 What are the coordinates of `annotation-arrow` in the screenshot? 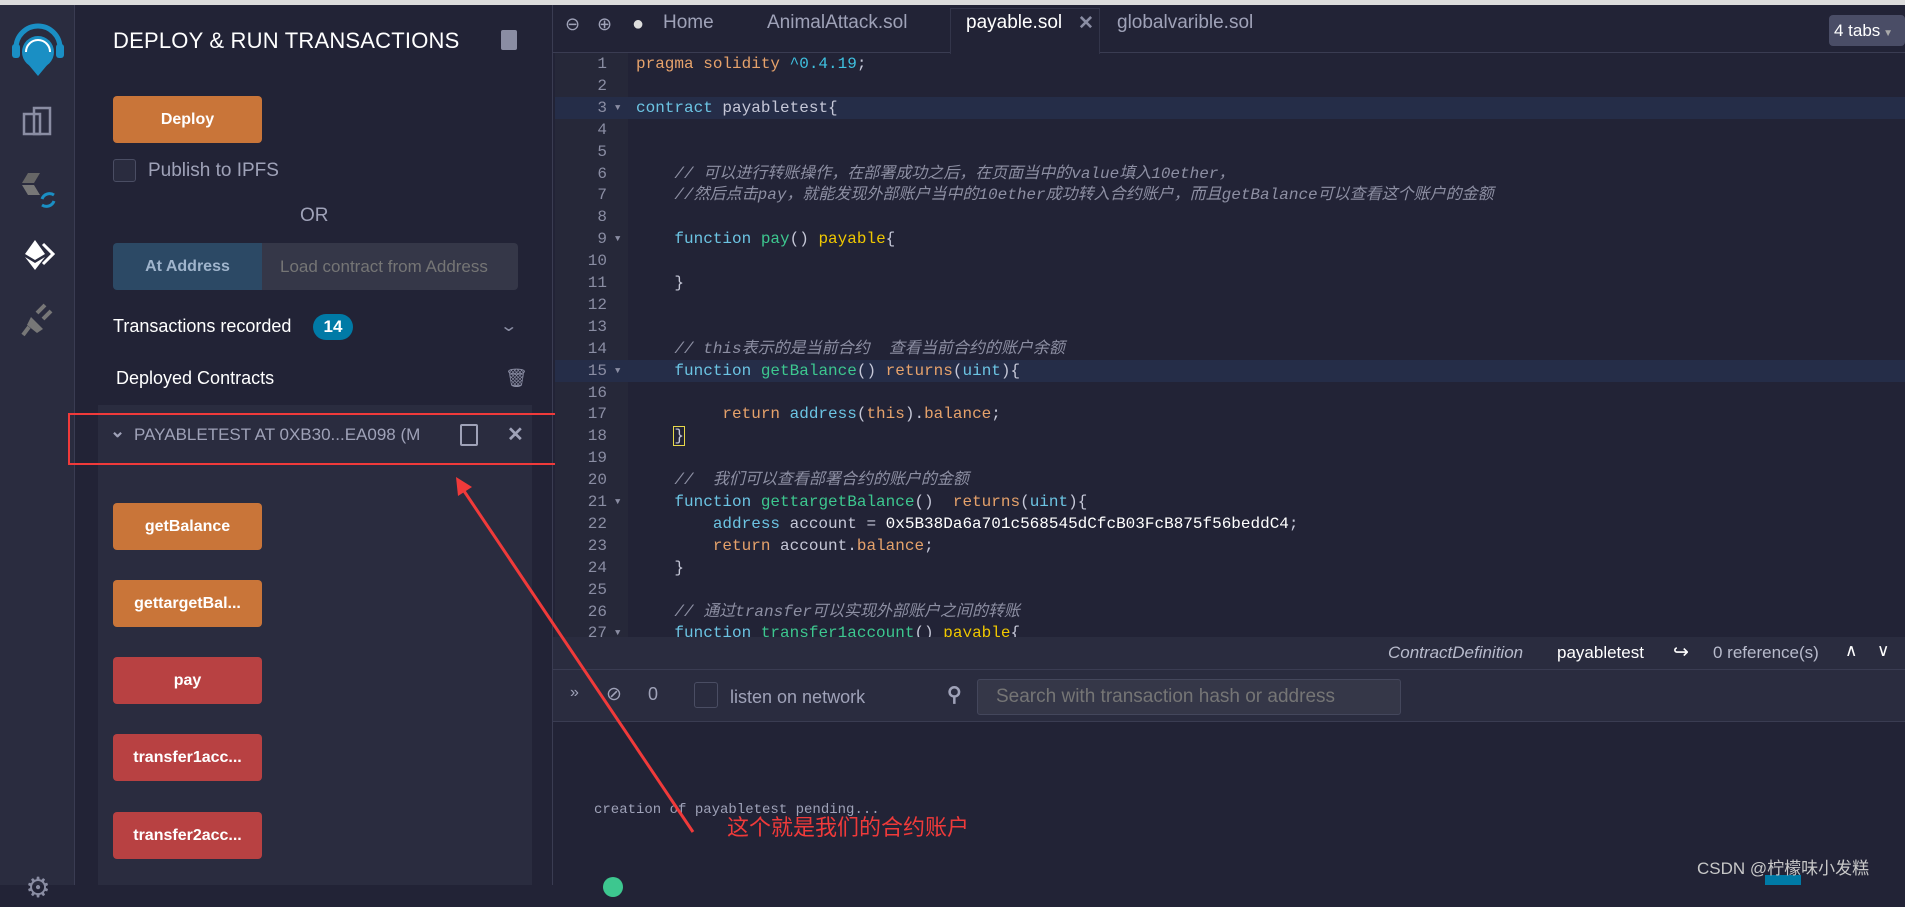 It's located at (575, 655).